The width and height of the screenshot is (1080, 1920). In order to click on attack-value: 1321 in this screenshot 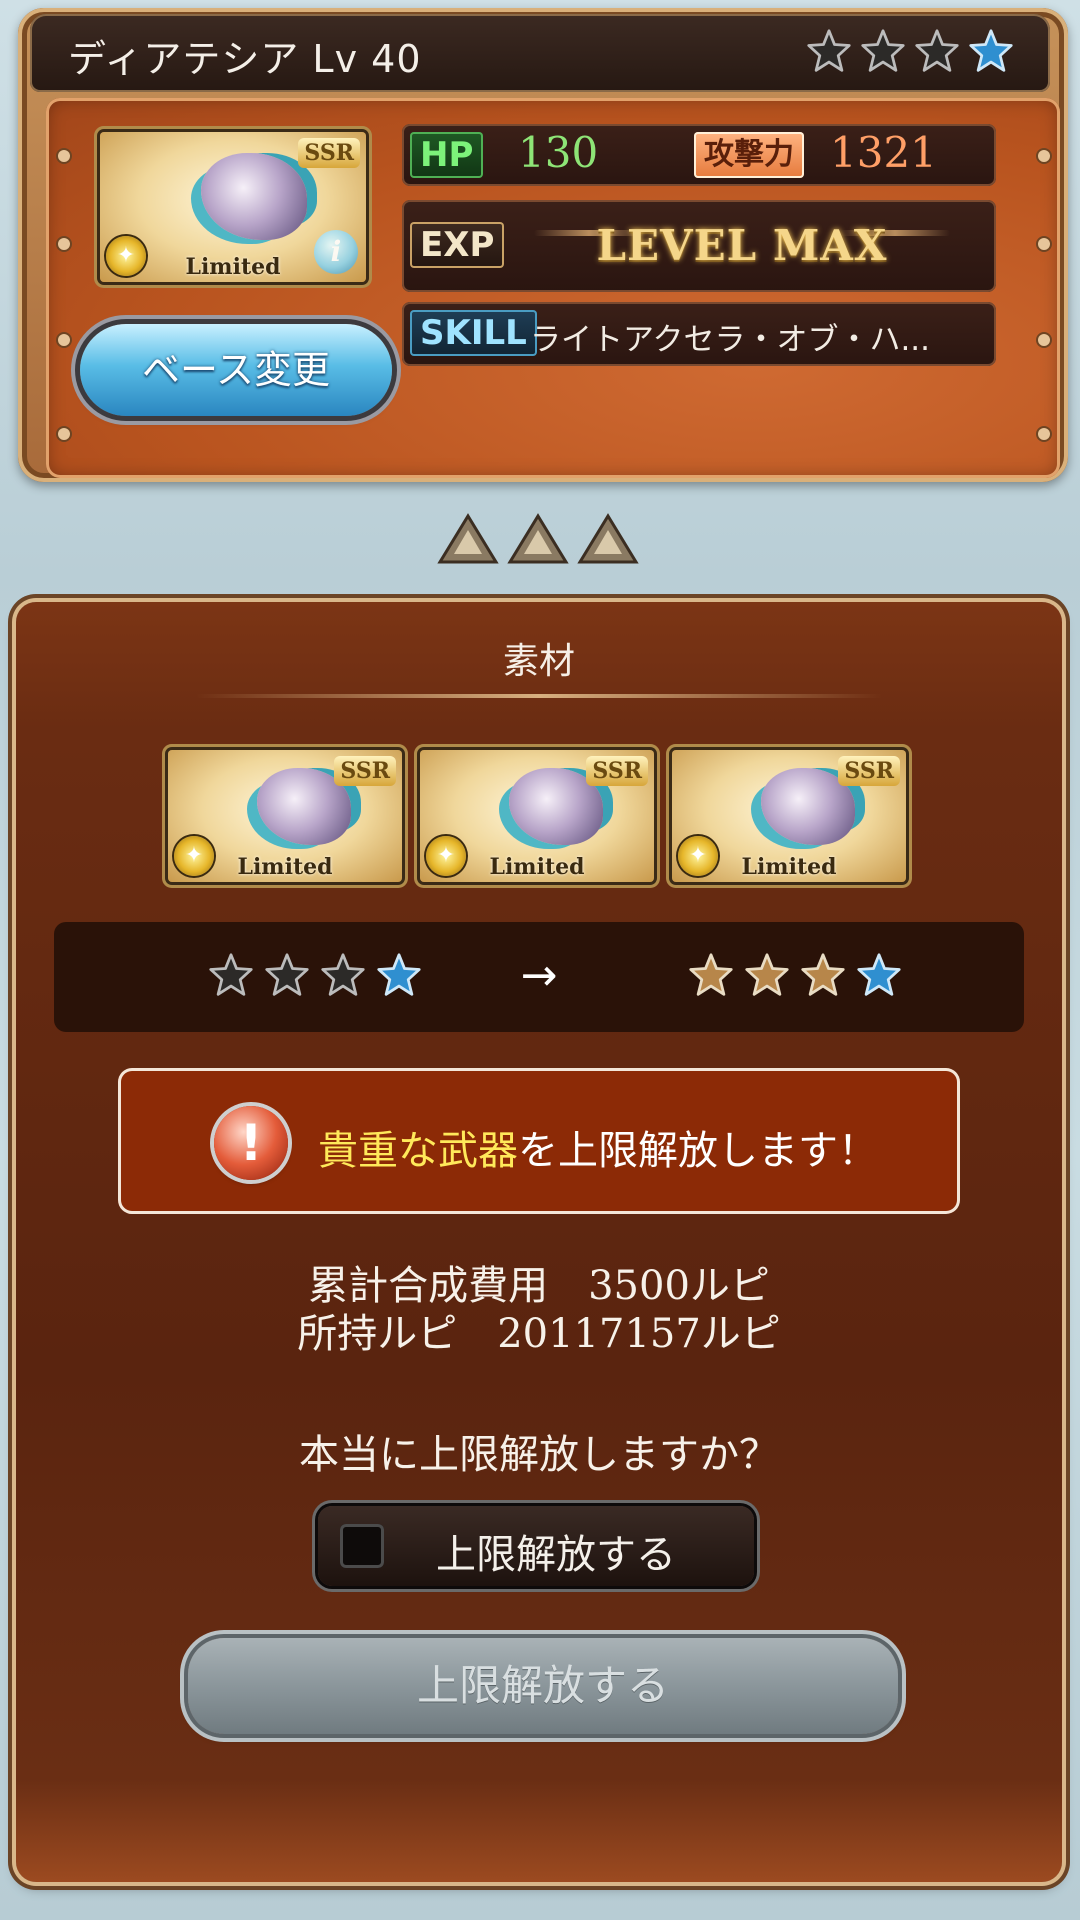, I will do `click(883, 152)`.